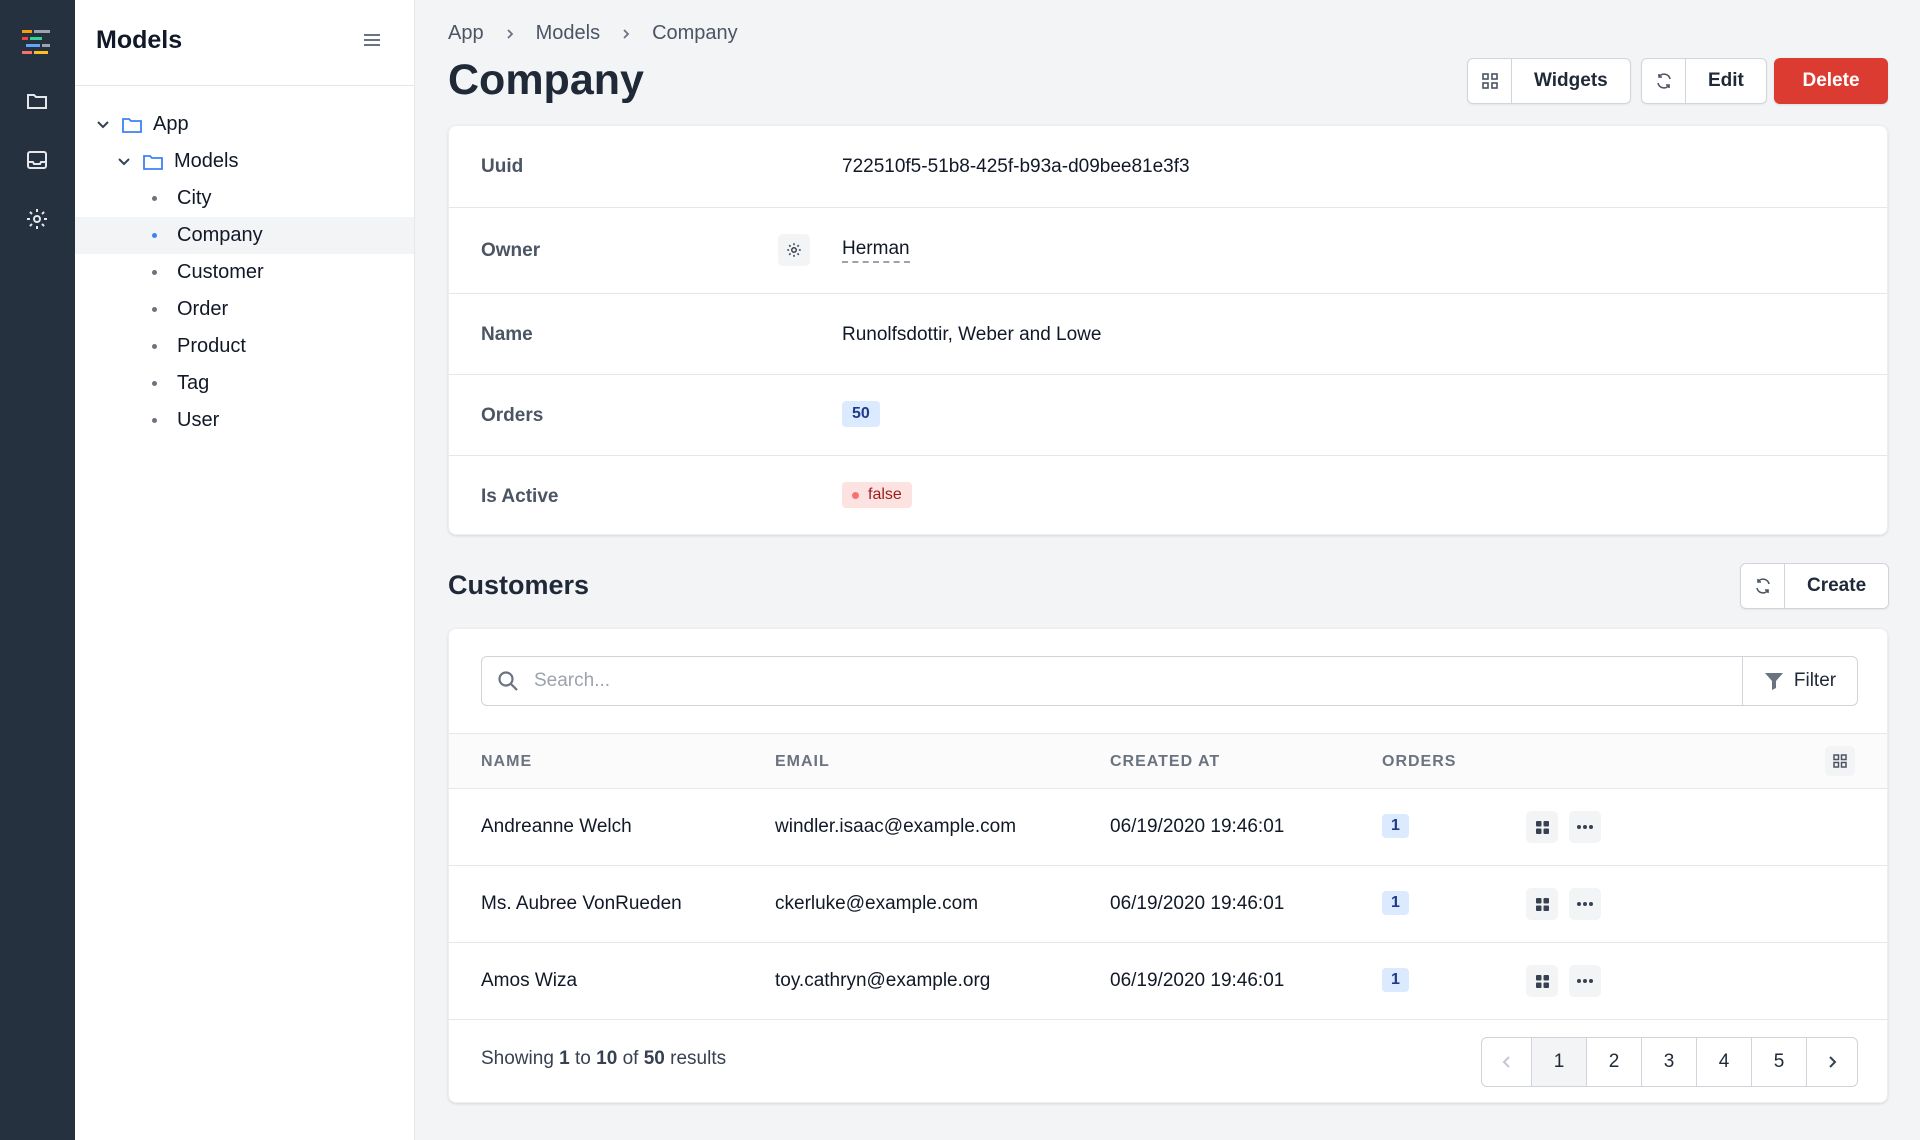 The width and height of the screenshot is (1920, 1140). What do you see at coordinates (193, 383) in the screenshot?
I see `tree-item-label: Tag` at bounding box center [193, 383].